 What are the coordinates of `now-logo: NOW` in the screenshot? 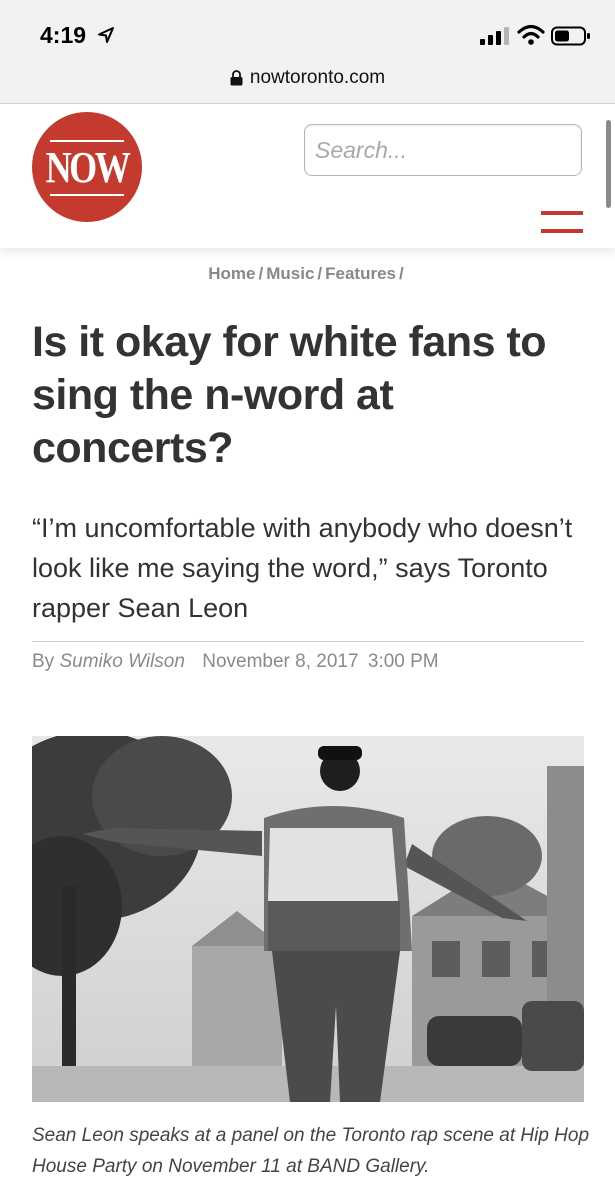 It's located at (87, 167).